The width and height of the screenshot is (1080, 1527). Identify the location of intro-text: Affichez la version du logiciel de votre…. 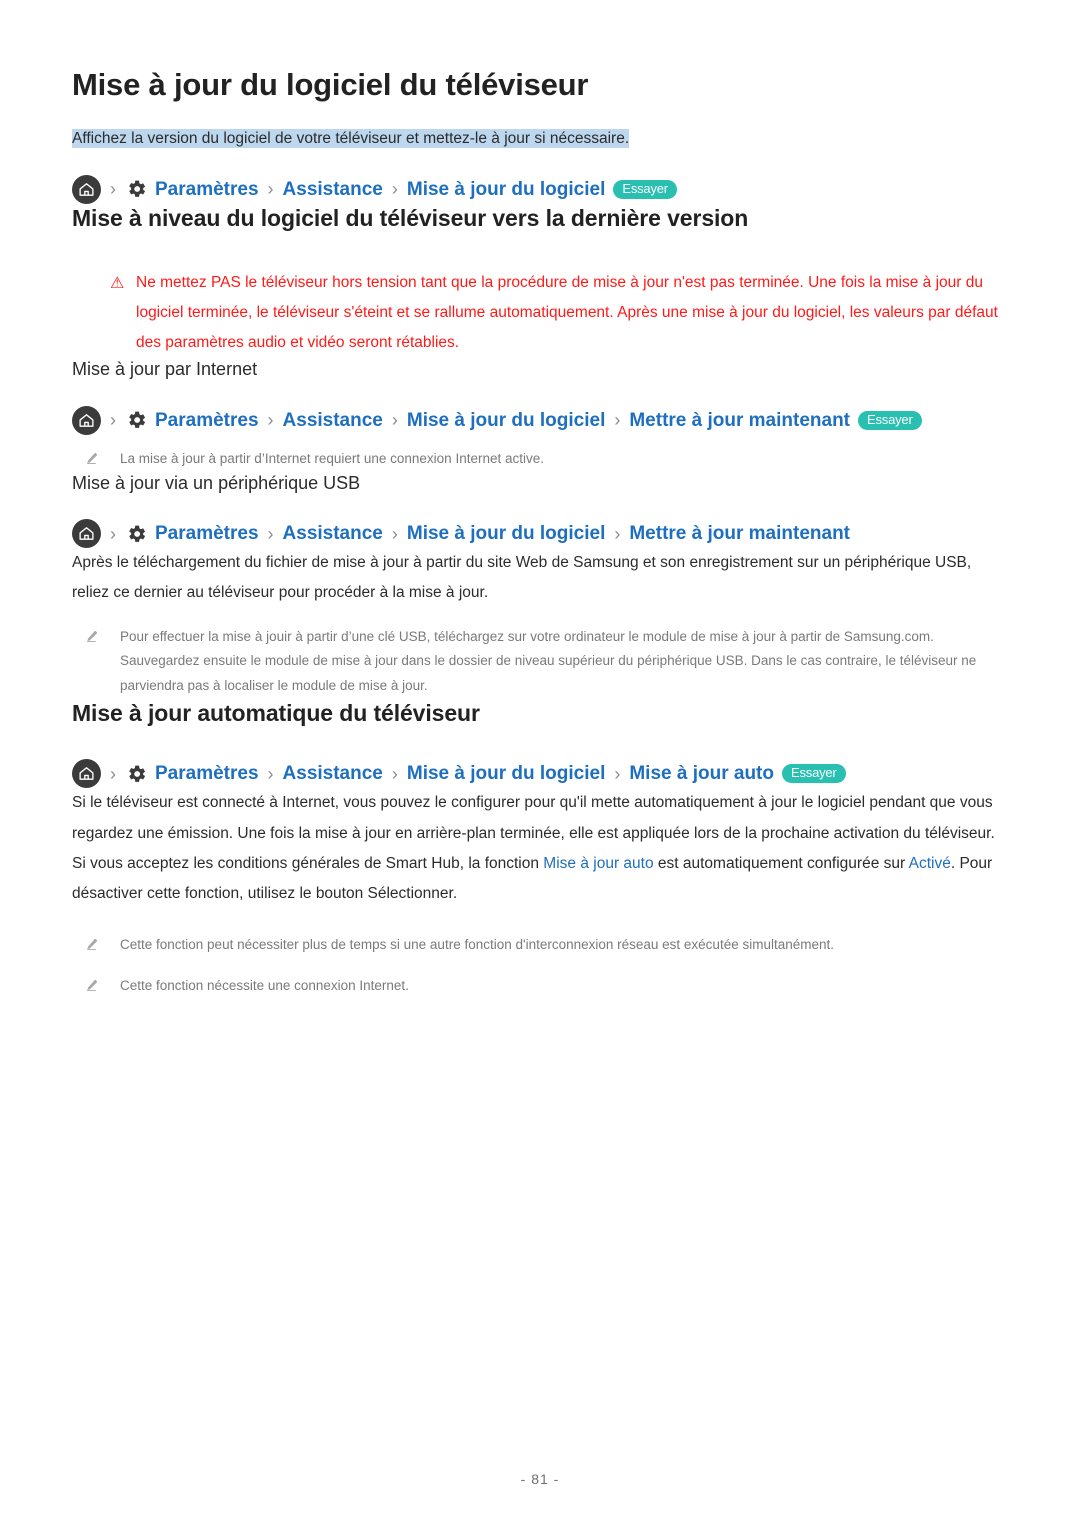
(351, 138).